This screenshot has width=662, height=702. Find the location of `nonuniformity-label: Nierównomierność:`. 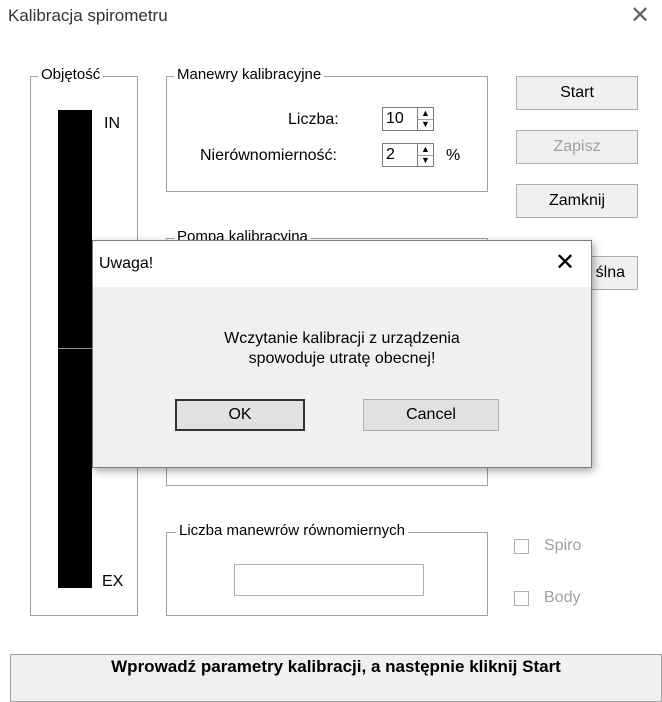

nonuniformity-label: Nierównomierność: is located at coordinates (268, 155).